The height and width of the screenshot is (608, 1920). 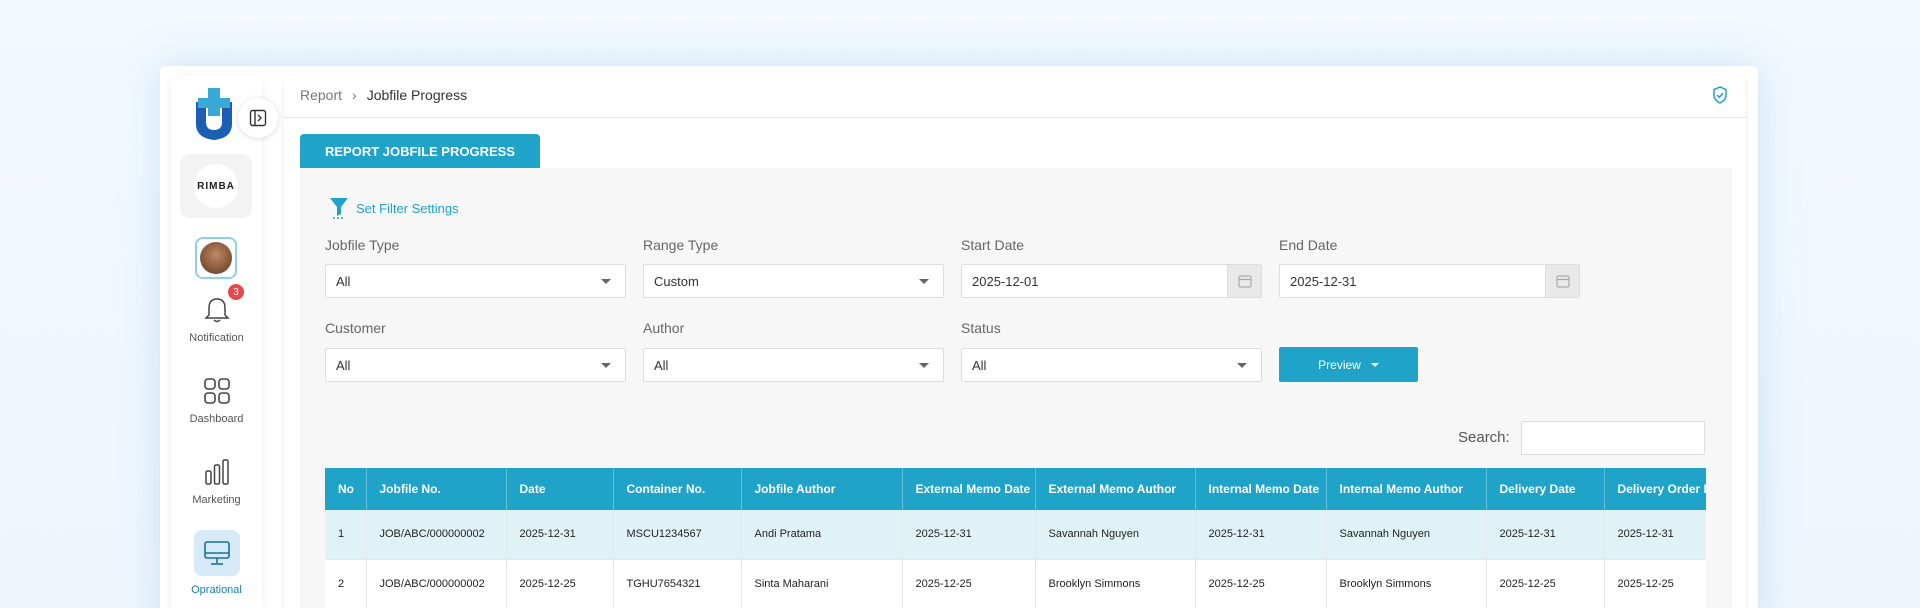 What do you see at coordinates (1339, 364) in the screenshot?
I see `preview-label: Preview` at bounding box center [1339, 364].